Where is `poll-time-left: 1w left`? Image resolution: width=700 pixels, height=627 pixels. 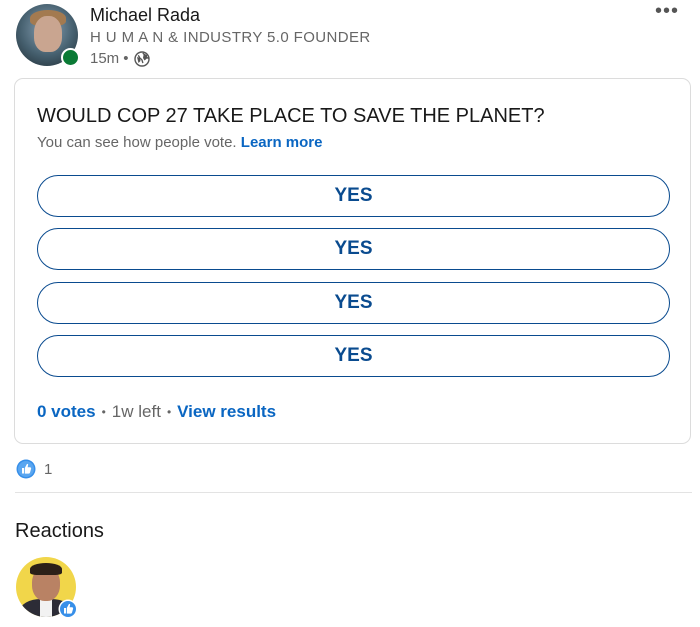
poll-time-left: 1w left is located at coordinates (136, 411).